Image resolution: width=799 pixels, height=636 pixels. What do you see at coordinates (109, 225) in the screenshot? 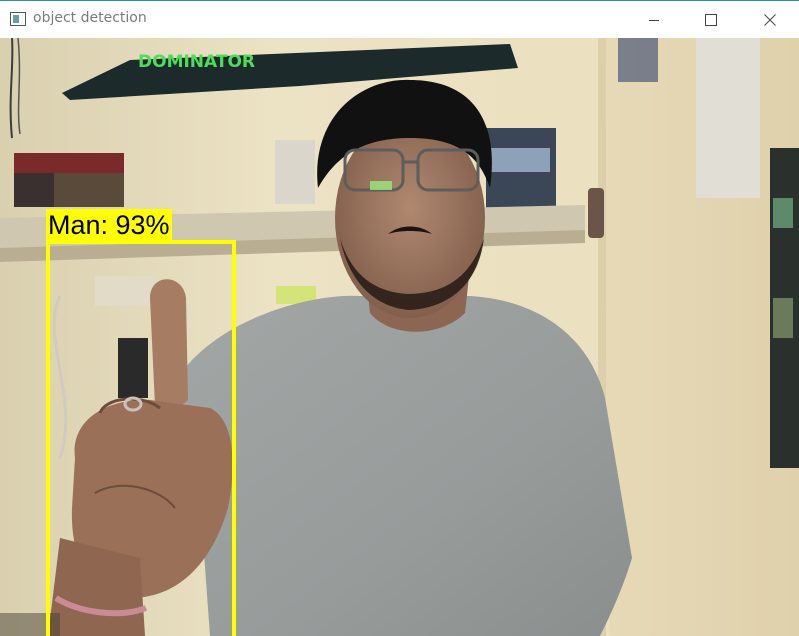
I see `detection-label: Man: 93%` at bounding box center [109, 225].